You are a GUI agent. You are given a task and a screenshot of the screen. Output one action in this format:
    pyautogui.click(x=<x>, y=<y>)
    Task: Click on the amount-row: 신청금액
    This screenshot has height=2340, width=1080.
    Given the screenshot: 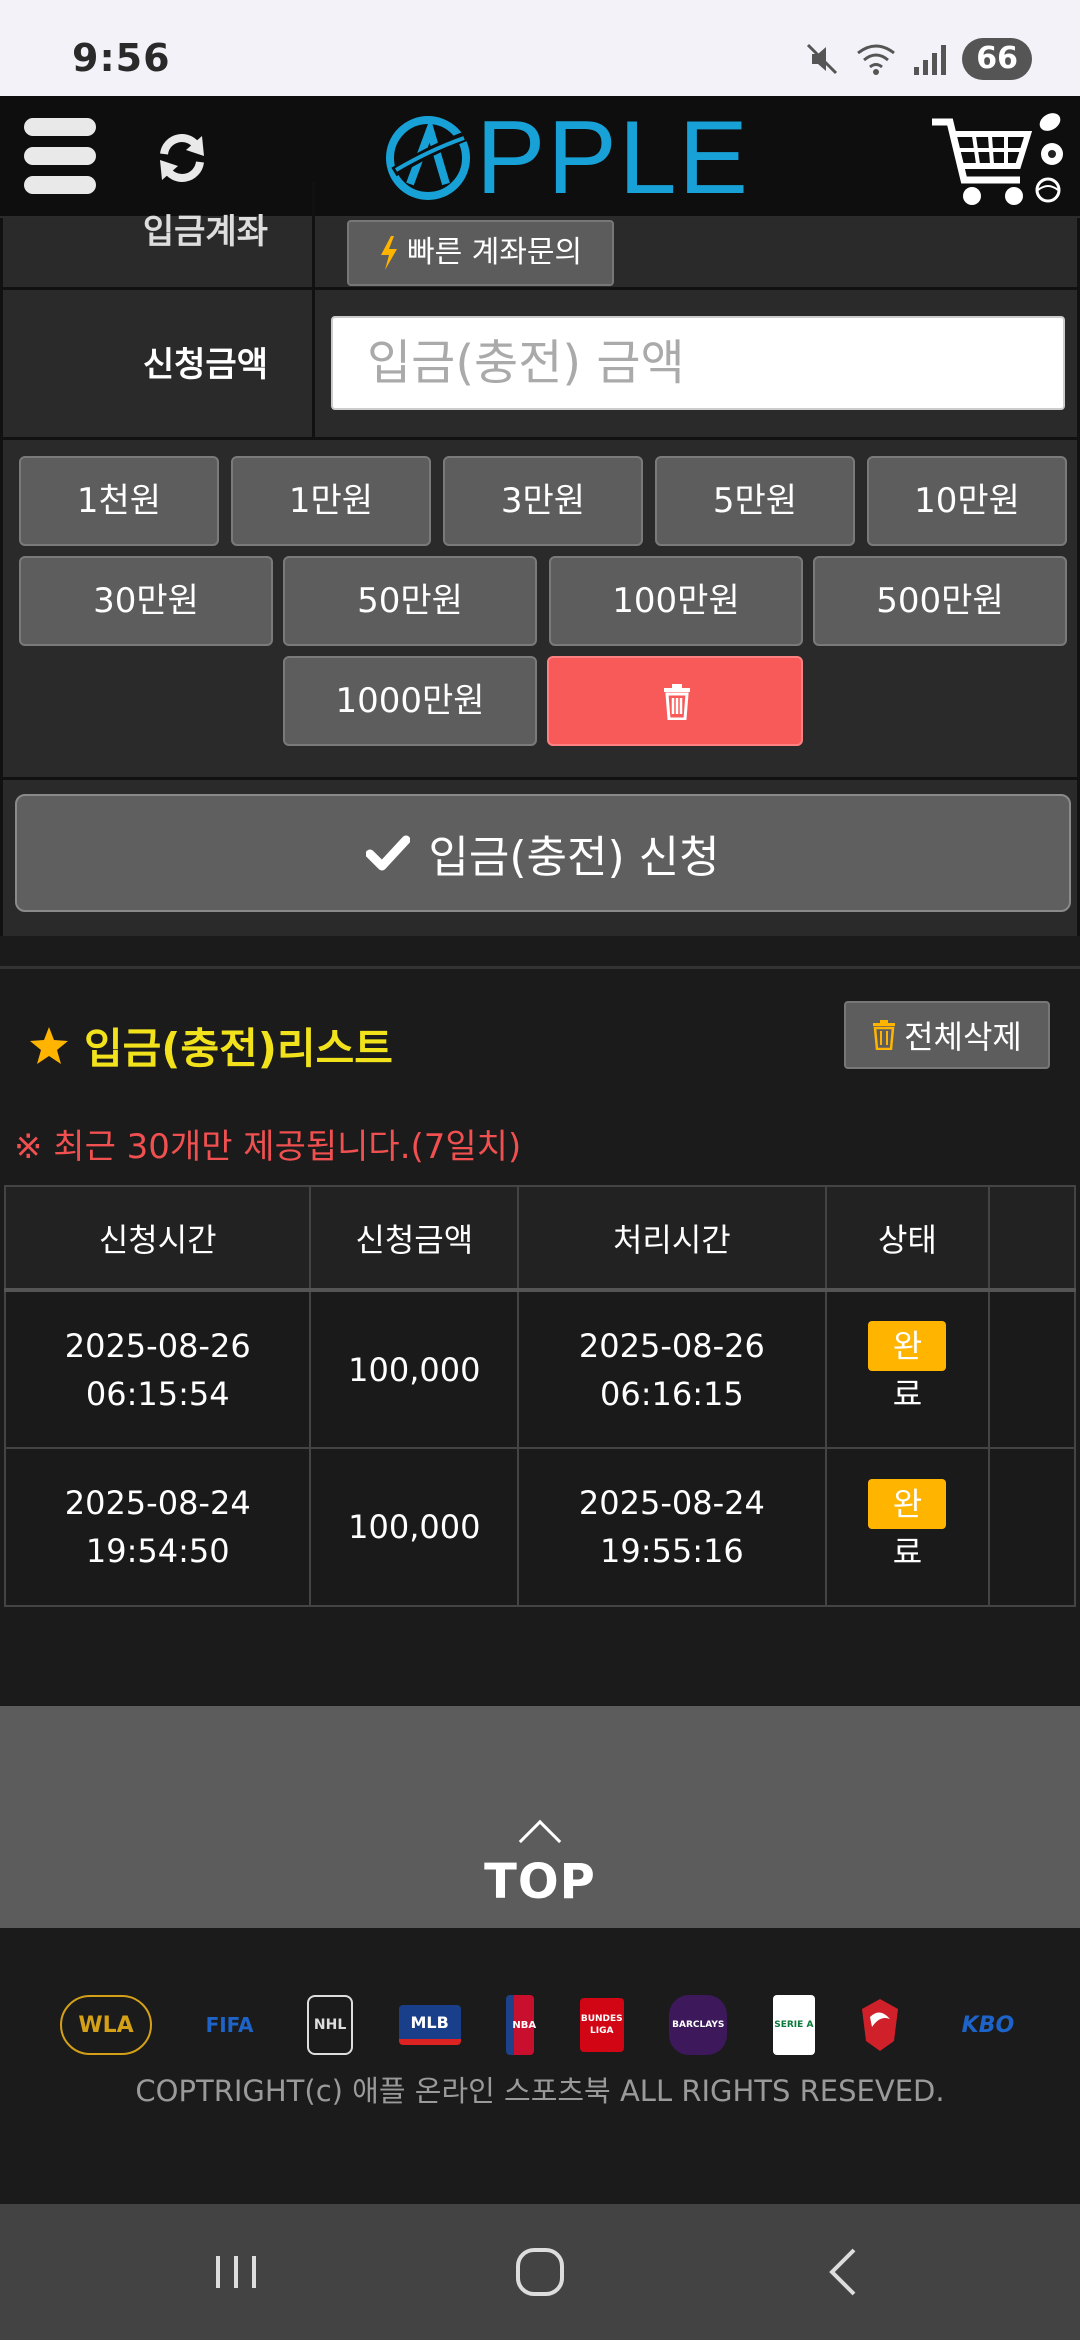 What is the action you would take?
    pyautogui.click(x=541, y=365)
    